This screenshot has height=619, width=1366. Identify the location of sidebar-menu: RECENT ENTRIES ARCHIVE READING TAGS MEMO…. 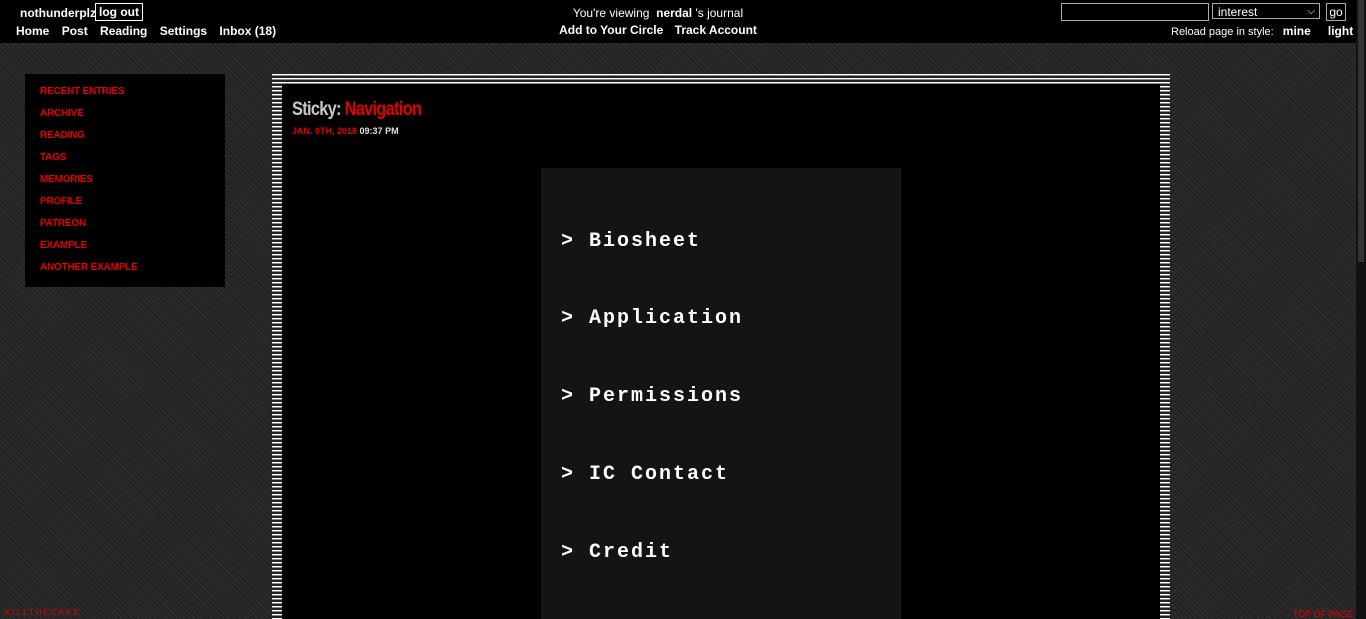
(125, 180).